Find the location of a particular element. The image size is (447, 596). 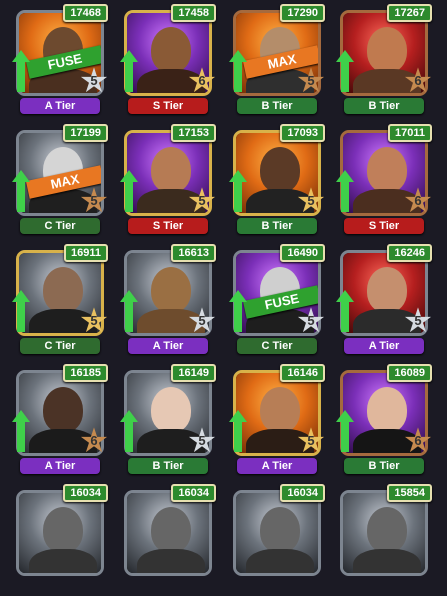

power-score: 16185 is located at coordinates (85, 373).